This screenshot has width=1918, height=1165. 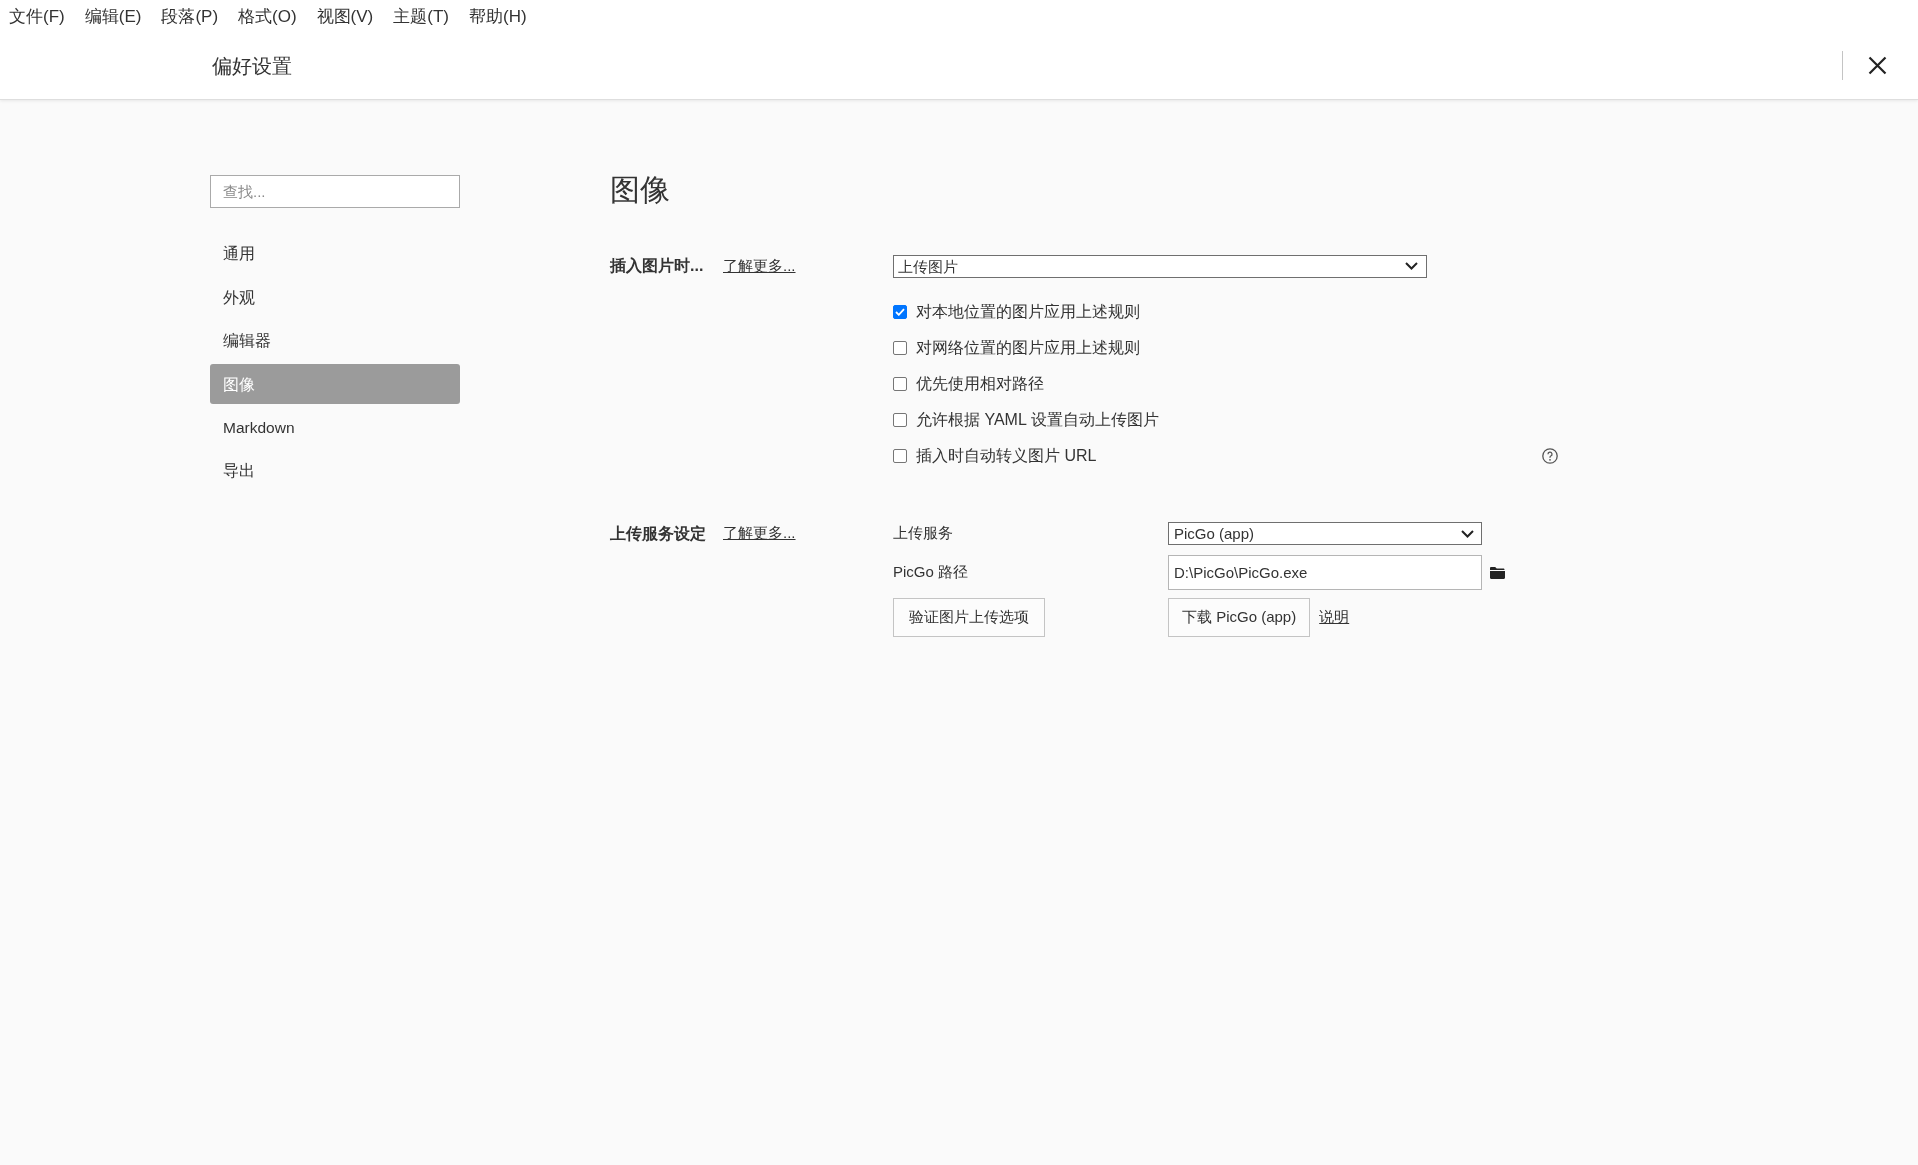 What do you see at coordinates (969, 617) in the screenshot?
I see `validate-upload-button: 验证图片上传选项` at bounding box center [969, 617].